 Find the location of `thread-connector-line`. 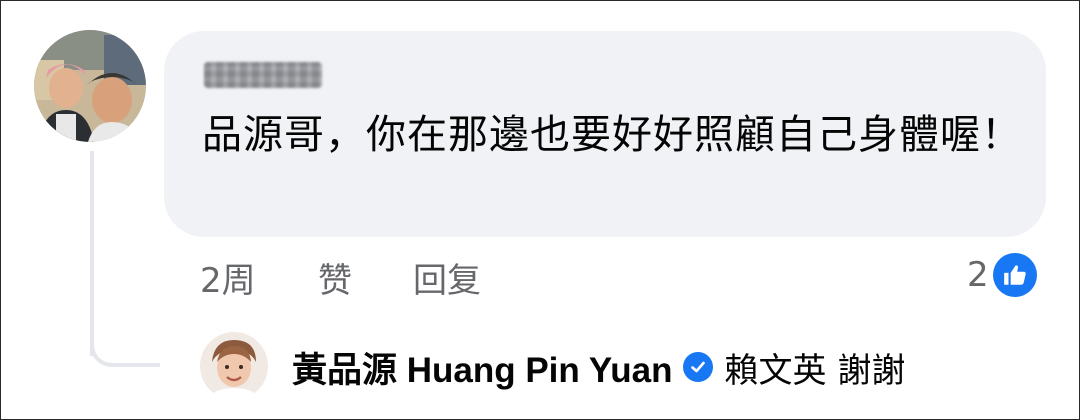

thread-connector-line is located at coordinates (92, 253).